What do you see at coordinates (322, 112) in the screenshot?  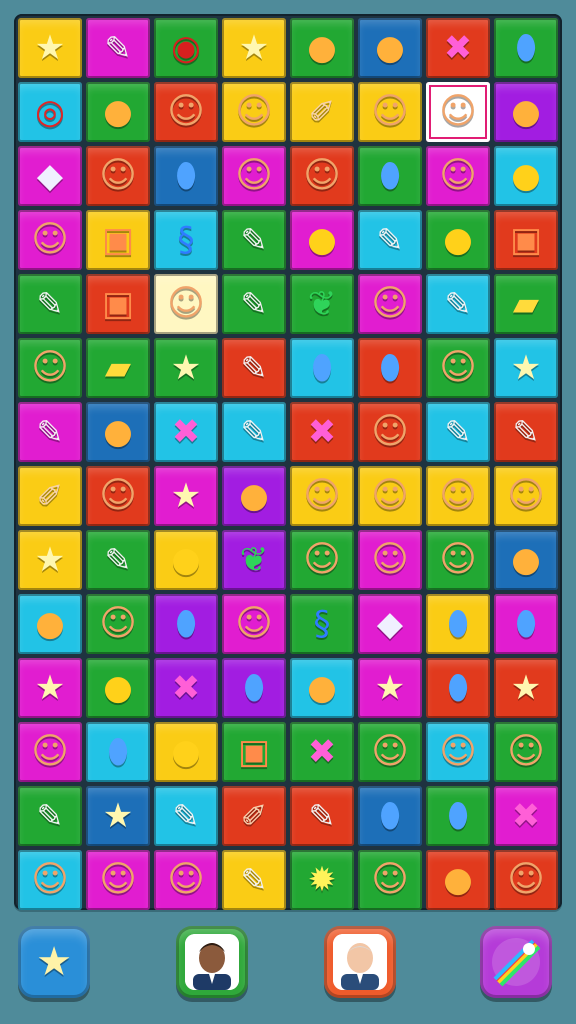 I see `tile-r2-c5: ✐` at bounding box center [322, 112].